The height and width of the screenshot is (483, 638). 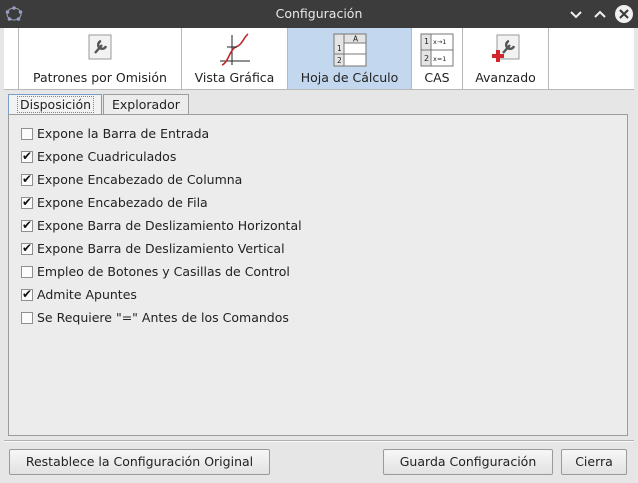 What do you see at coordinates (468, 462) in the screenshot?
I see `save-settings-button: Guarda Configuración` at bounding box center [468, 462].